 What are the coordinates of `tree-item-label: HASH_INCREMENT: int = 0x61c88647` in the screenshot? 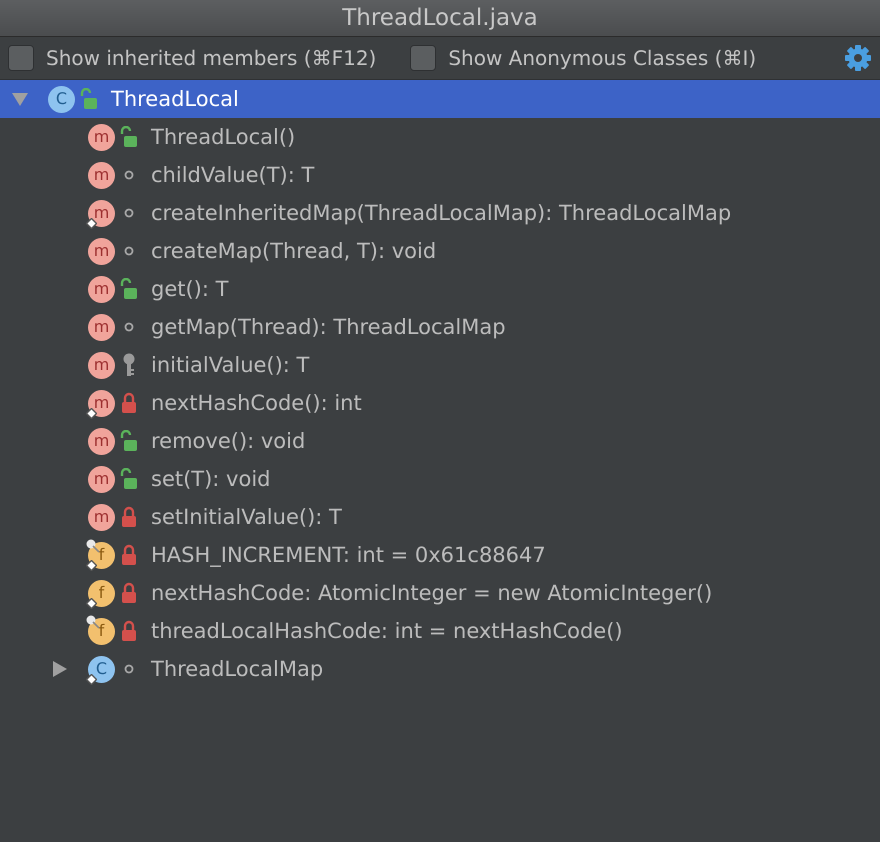 It's located at (348, 555).